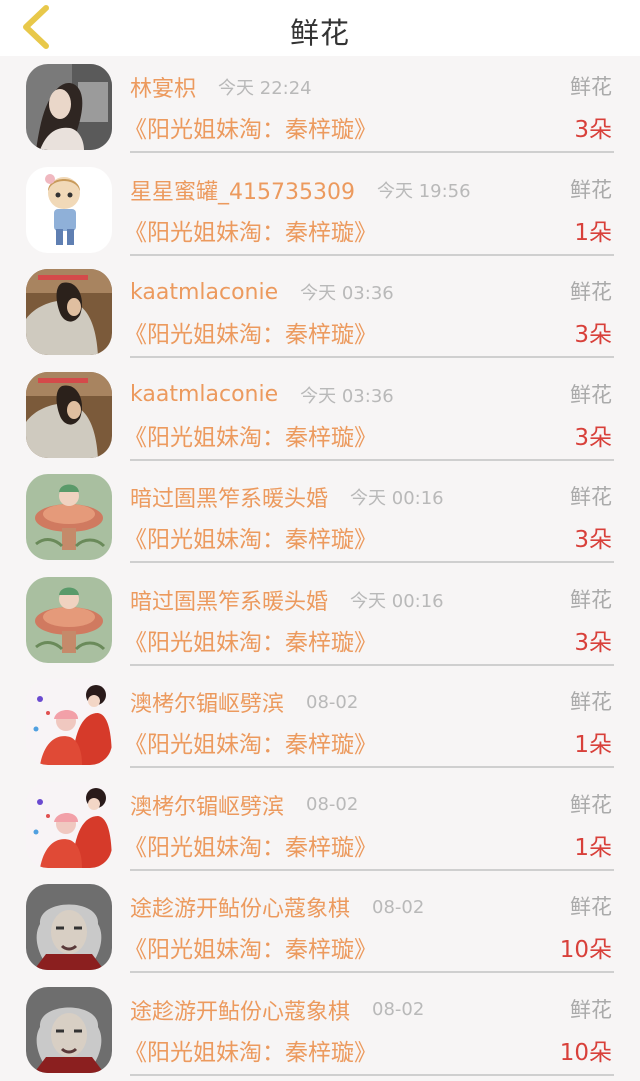 The image size is (640, 1081). I want to click on sender-name: 星星蜜罐_415735309, so click(242, 190).